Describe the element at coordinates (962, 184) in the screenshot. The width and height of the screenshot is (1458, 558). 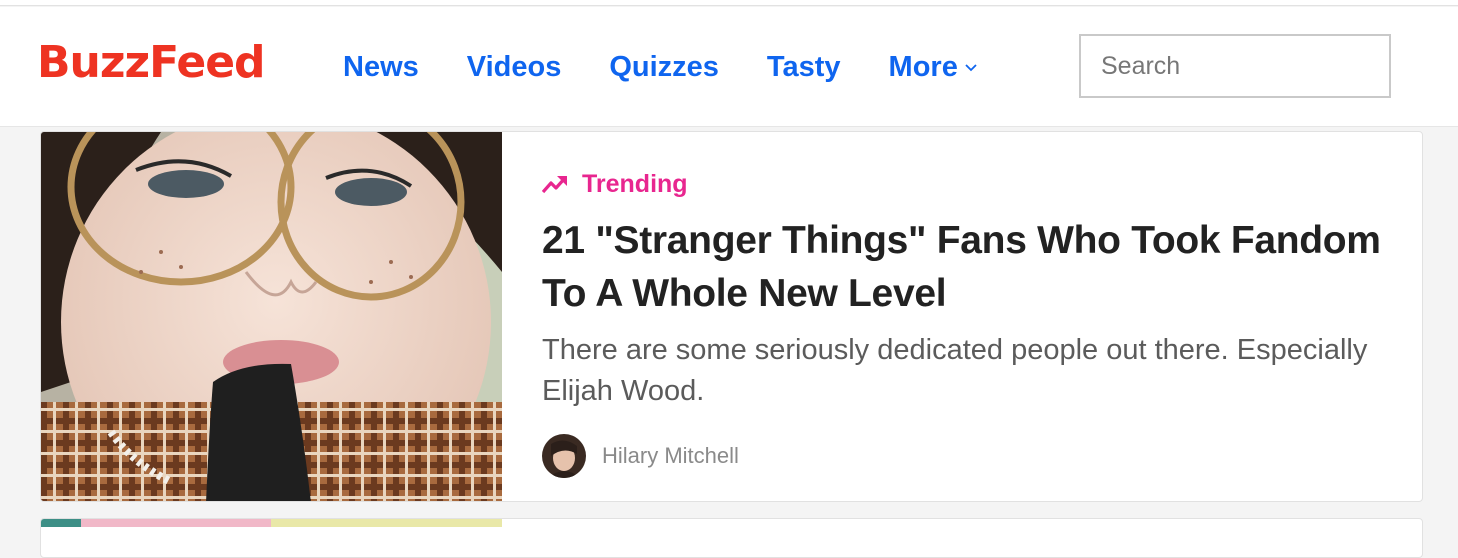
I see `trending-badge: Trending` at that location.